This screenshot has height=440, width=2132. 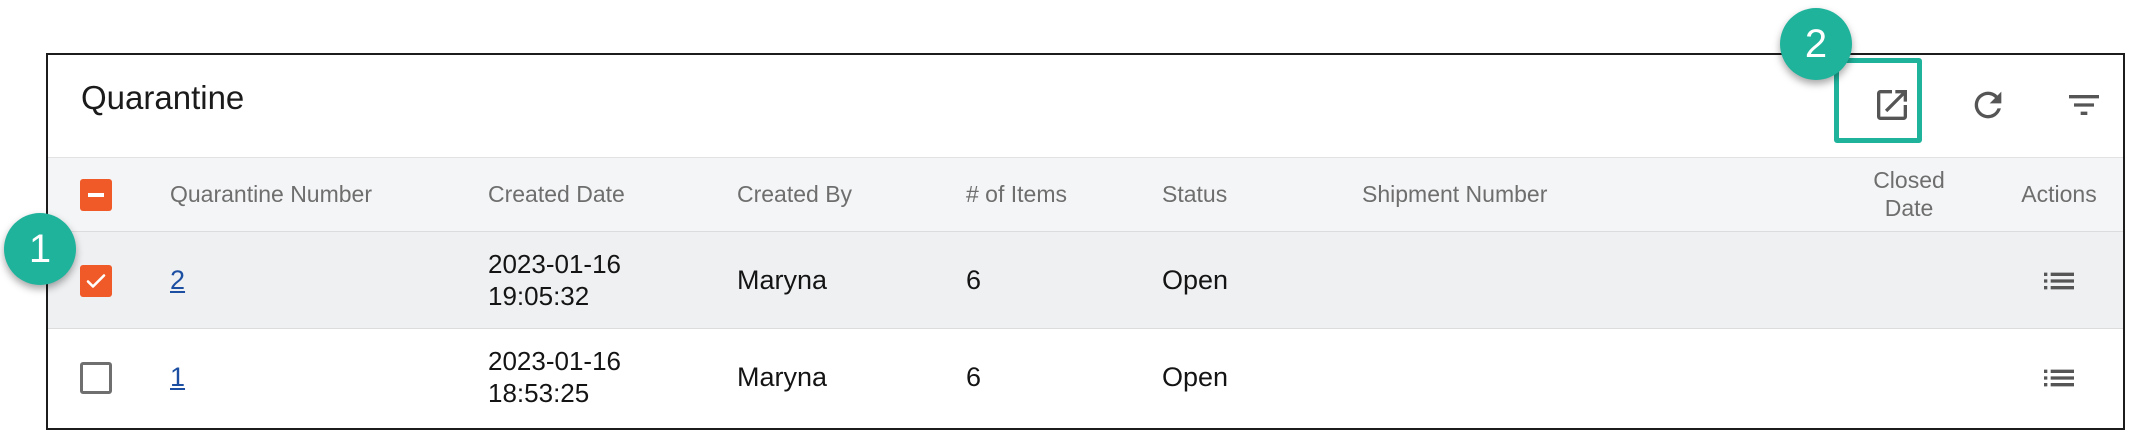 I want to click on column-header-created-by: Created By, so click(x=847, y=195).